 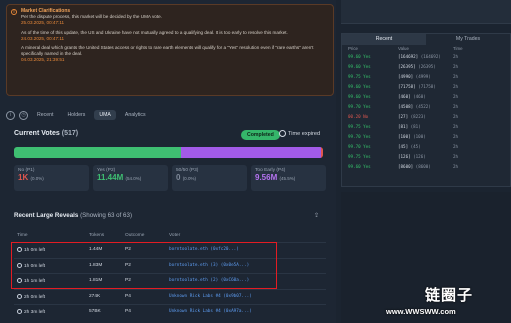 What do you see at coordinates (43, 60) in the screenshot?
I see `clarification-date: 04.03.2025, 21:39:51` at bounding box center [43, 60].